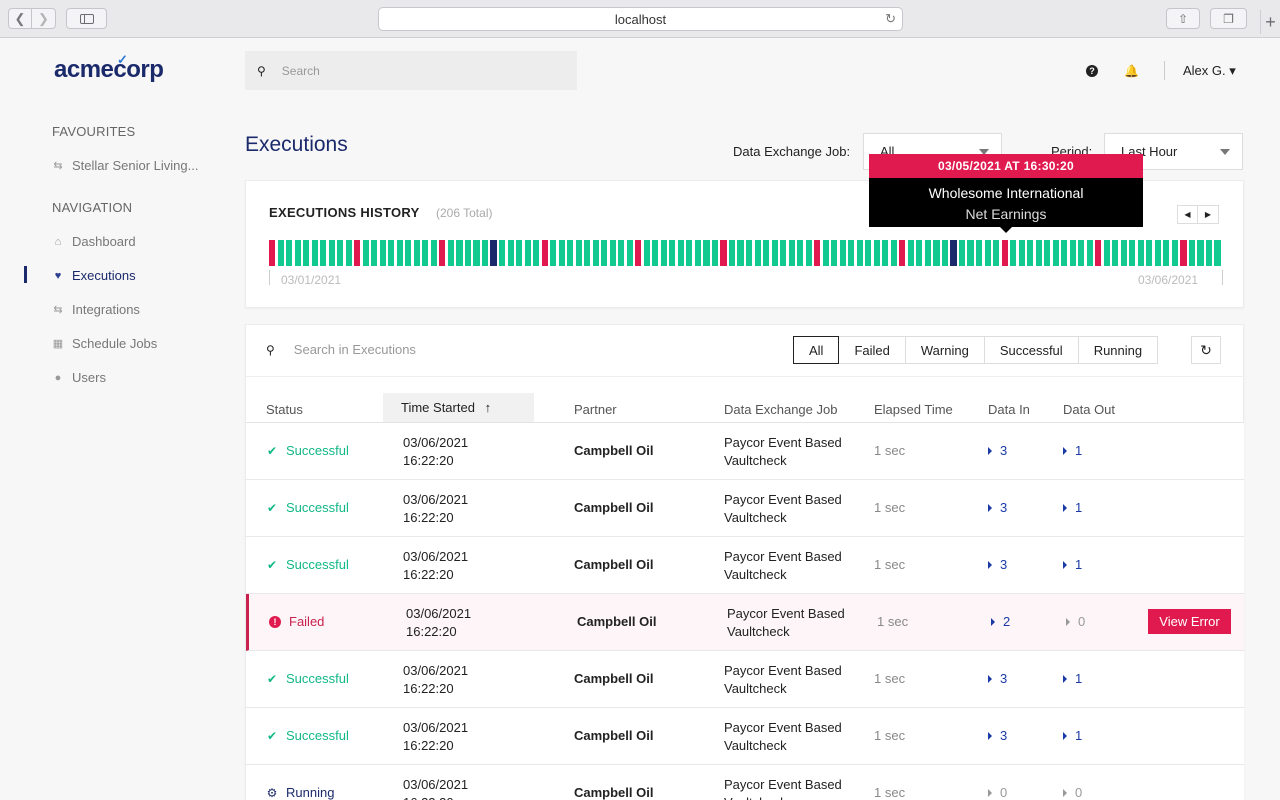 This screenshot has height=800, width=1280. I want to click on sidebar-toggle-button, so click(86, 18).